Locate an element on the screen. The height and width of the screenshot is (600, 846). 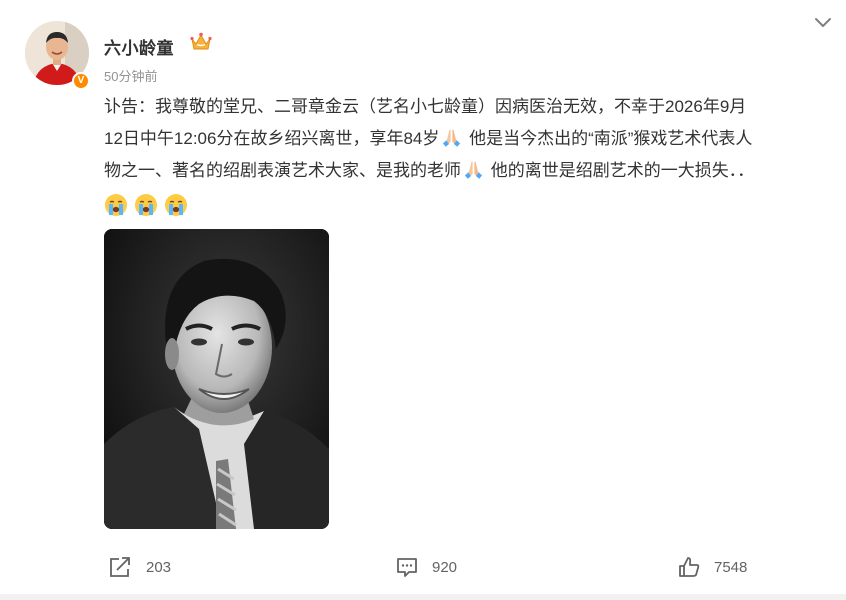
text-segment: 他是当今杰出的“南派”猴戏艺术代表人 is located at coordinates (608, 138).